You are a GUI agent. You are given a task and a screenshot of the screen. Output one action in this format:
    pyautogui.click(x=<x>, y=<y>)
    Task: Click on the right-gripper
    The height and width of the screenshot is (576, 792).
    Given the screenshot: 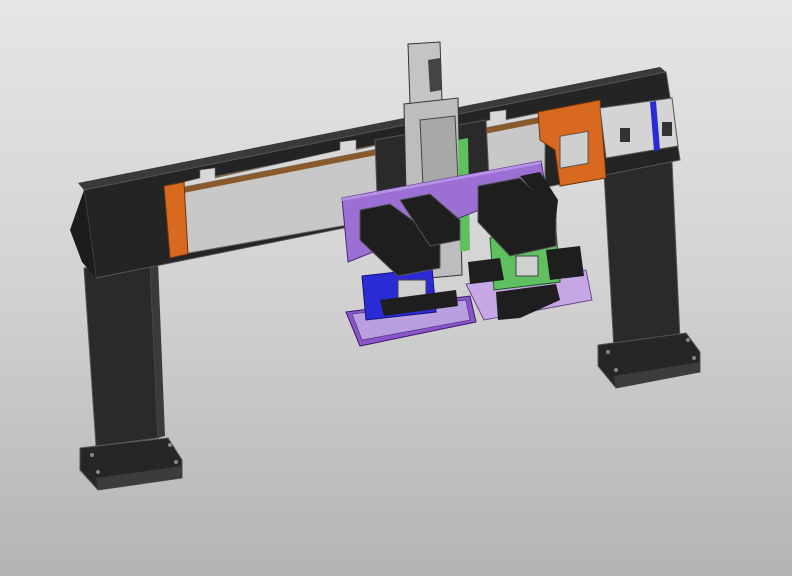 What is the action you would take?
    pyautogui.click(x=529, y=246)
    